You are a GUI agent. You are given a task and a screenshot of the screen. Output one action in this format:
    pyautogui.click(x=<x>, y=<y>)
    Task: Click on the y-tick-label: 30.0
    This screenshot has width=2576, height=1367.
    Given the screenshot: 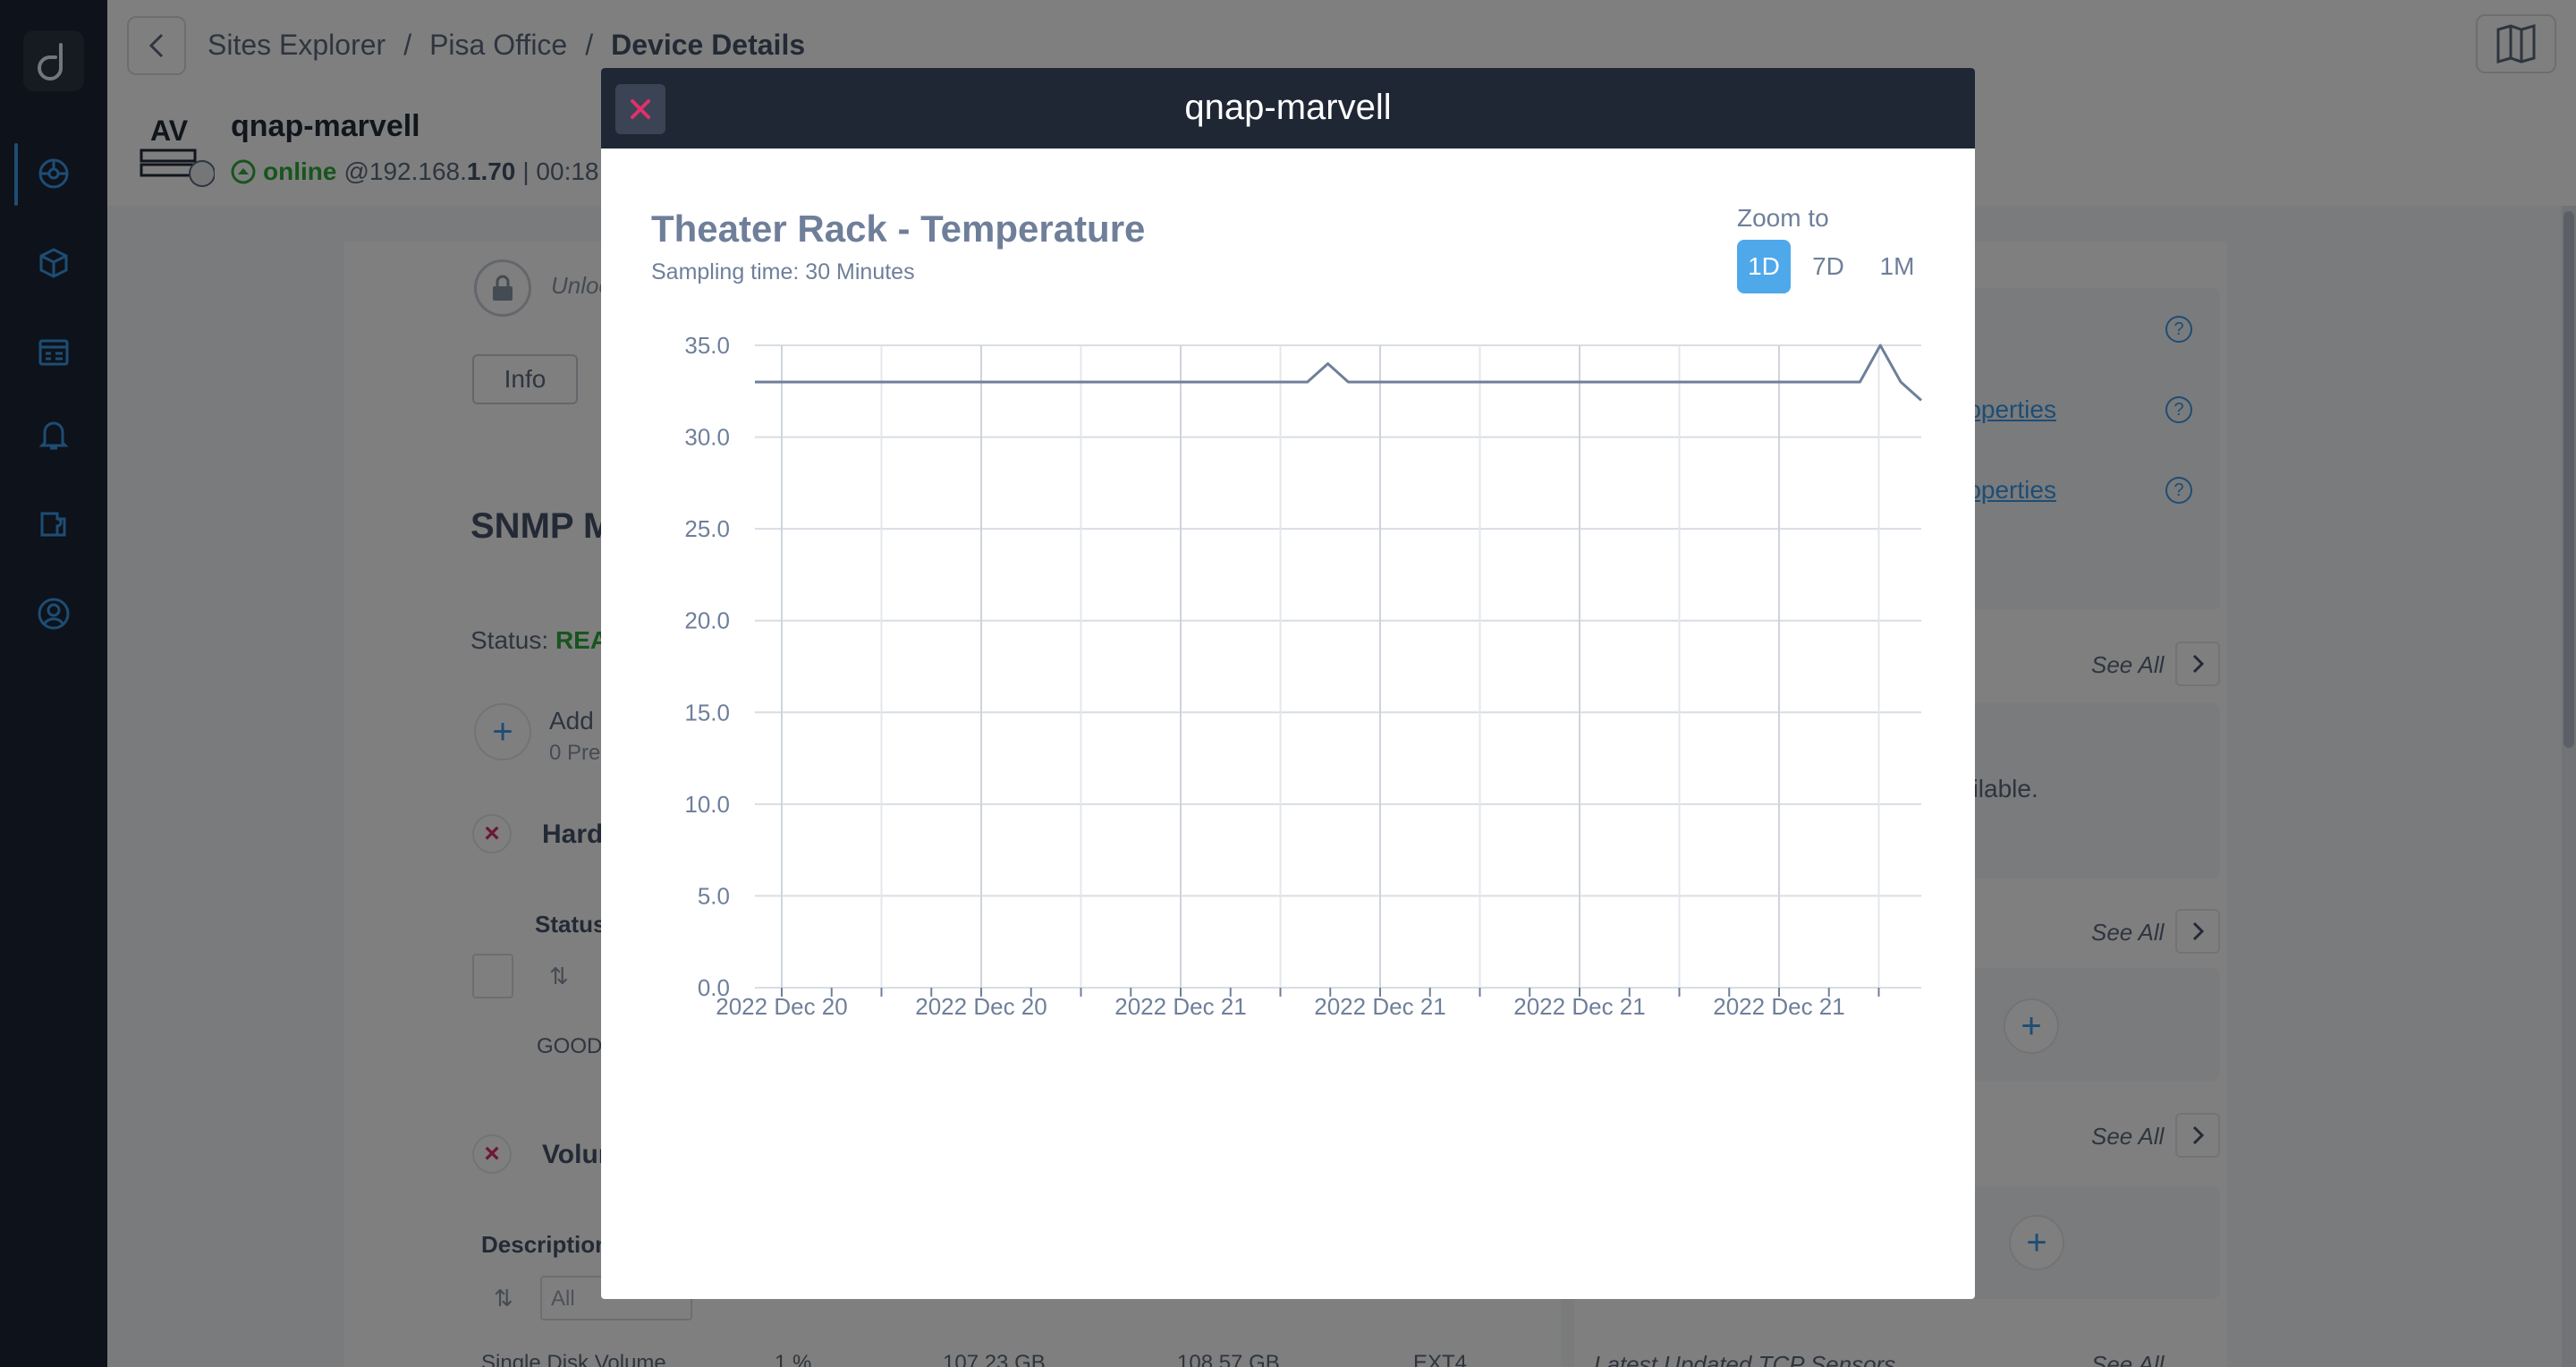 What is the action you would take?
    pyautogui.click(x=707, y=437)
    